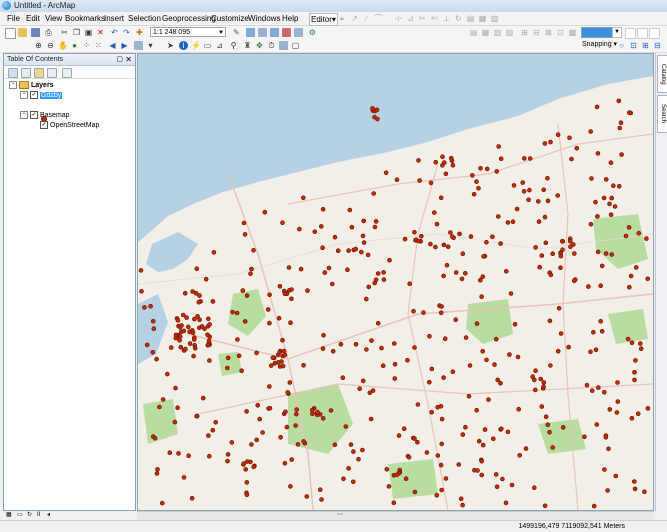 The height and width of the screenshot is (532, 667). What do you see at coordinates (548, 32) in the screenshot?
I see `topology-tool-3-icon: ⊠` at bounding box center [548, 32].